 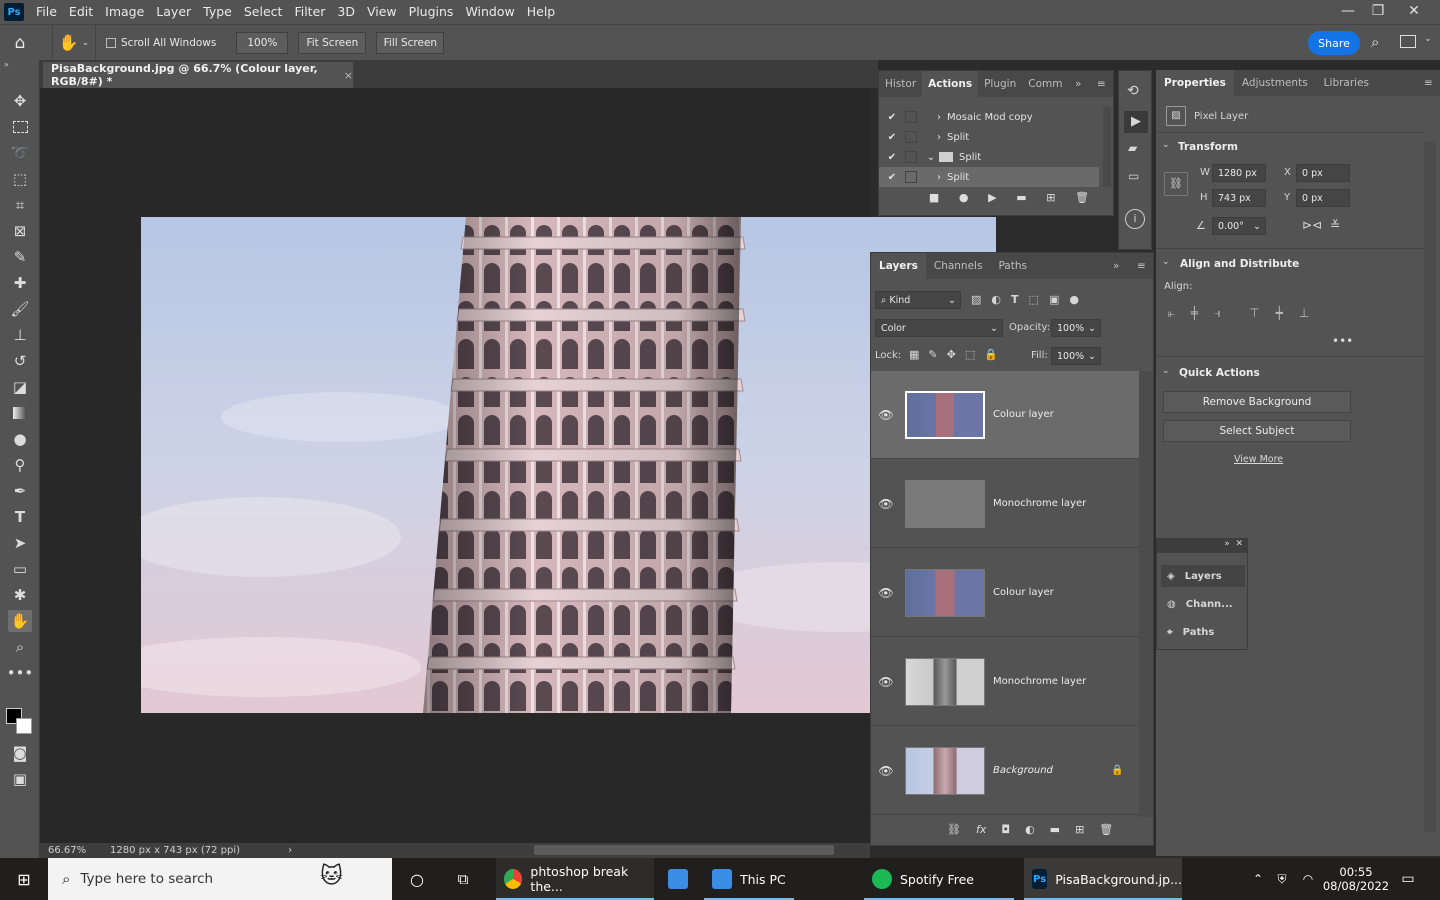 What do you see at coordinates (1133, 176) in the screenshot?
I see `comments-icon: ▭` at bounding box center [1133, 176].